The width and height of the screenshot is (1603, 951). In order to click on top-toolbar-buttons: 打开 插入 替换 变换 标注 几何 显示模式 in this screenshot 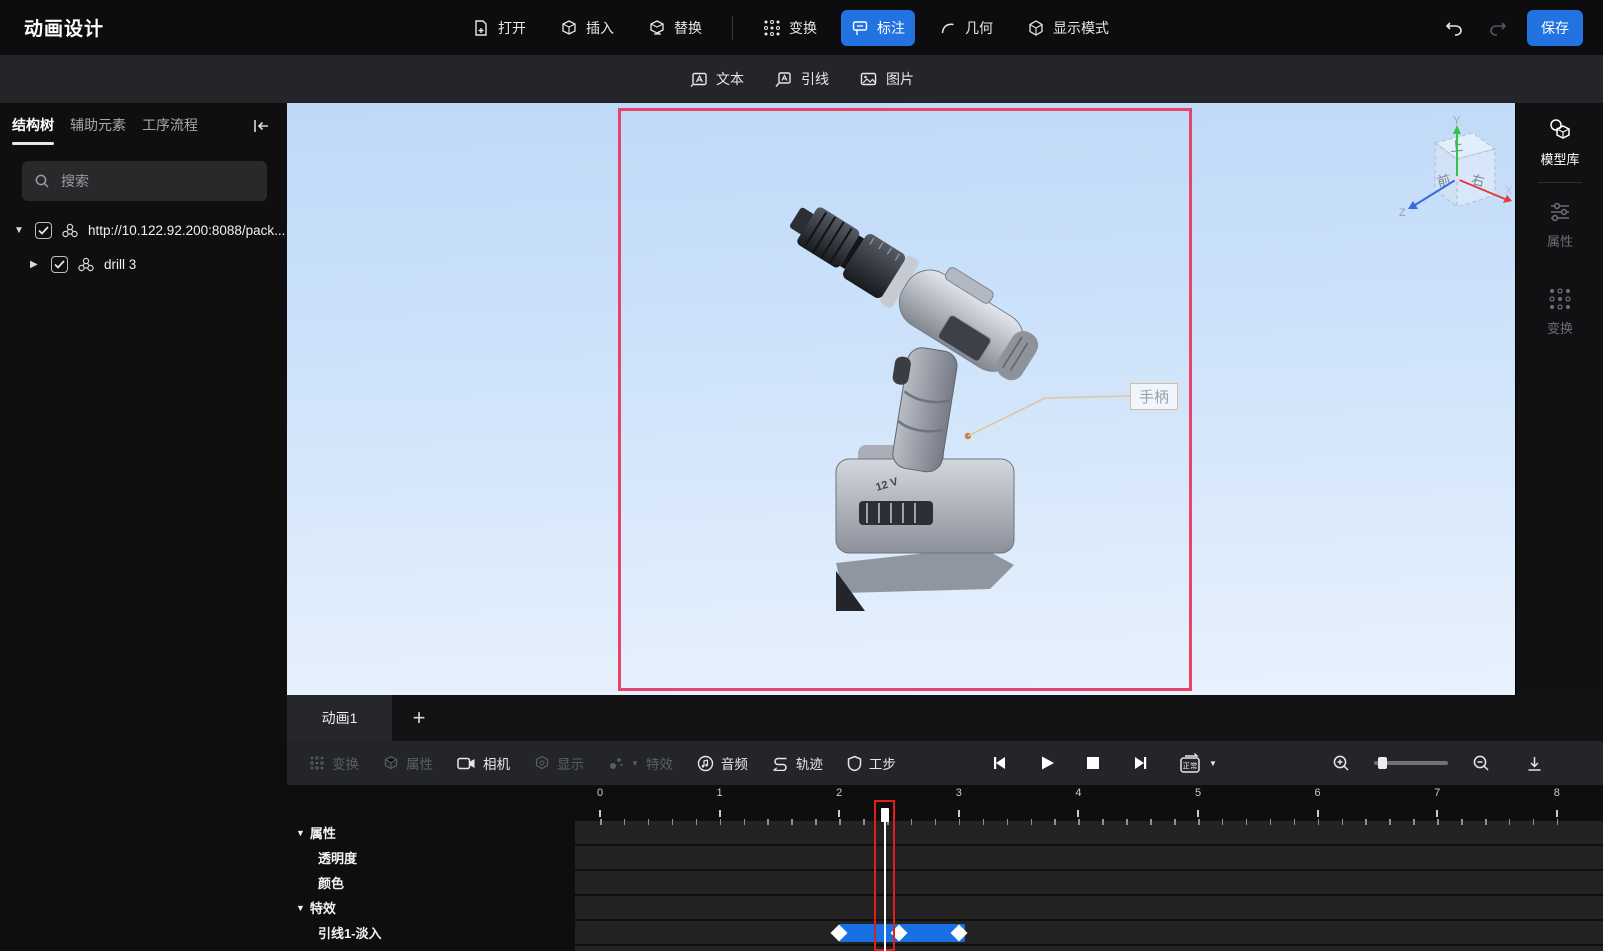, I will do `click(790, 27)`.